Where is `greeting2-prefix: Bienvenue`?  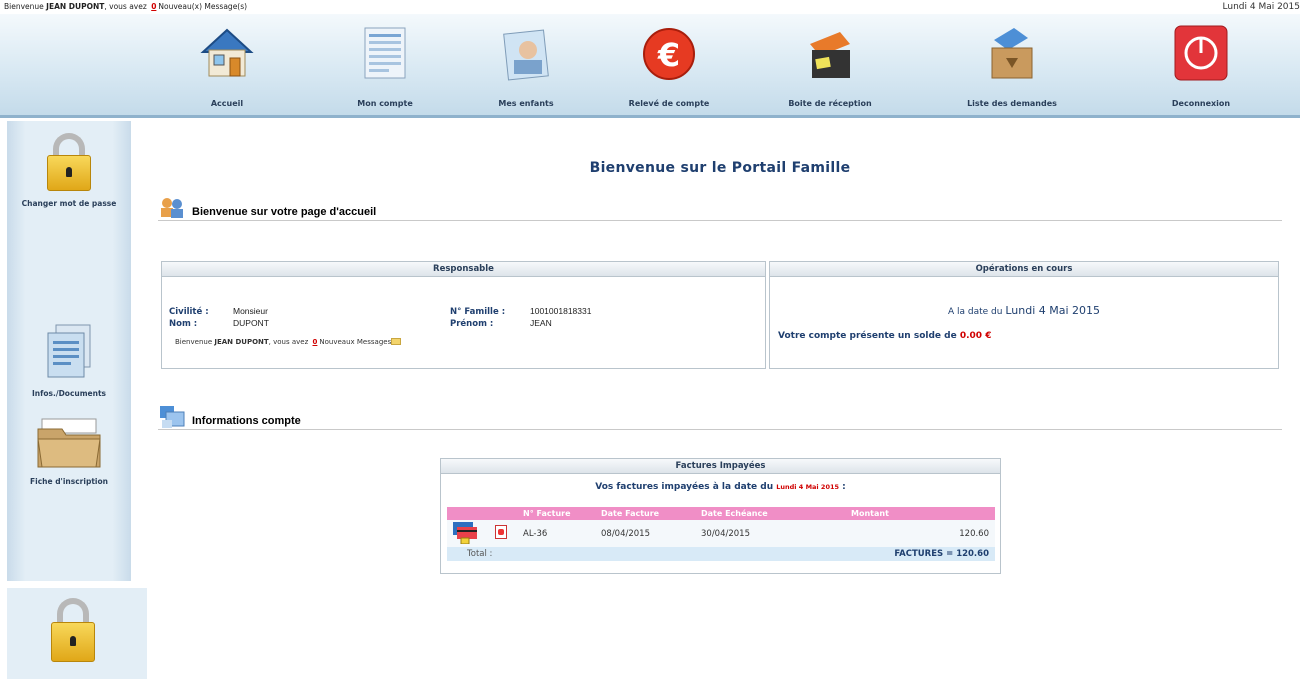 greeting2-prefix: Bienvenue is located at coordinates (194, 342).